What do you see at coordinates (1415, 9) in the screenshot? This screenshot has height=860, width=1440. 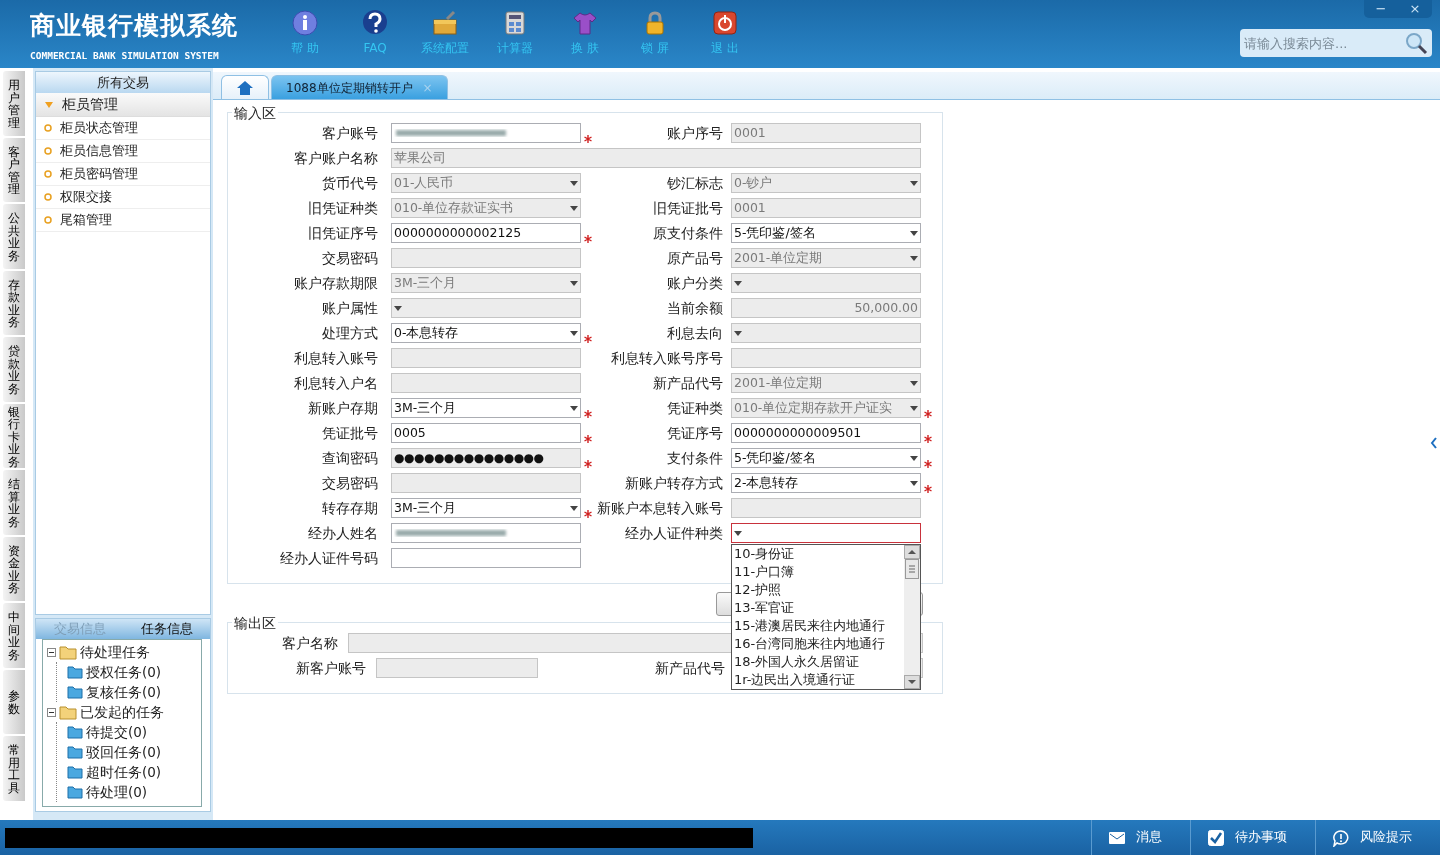 I see `close-button: ×` at bounding box center [1415, 9].